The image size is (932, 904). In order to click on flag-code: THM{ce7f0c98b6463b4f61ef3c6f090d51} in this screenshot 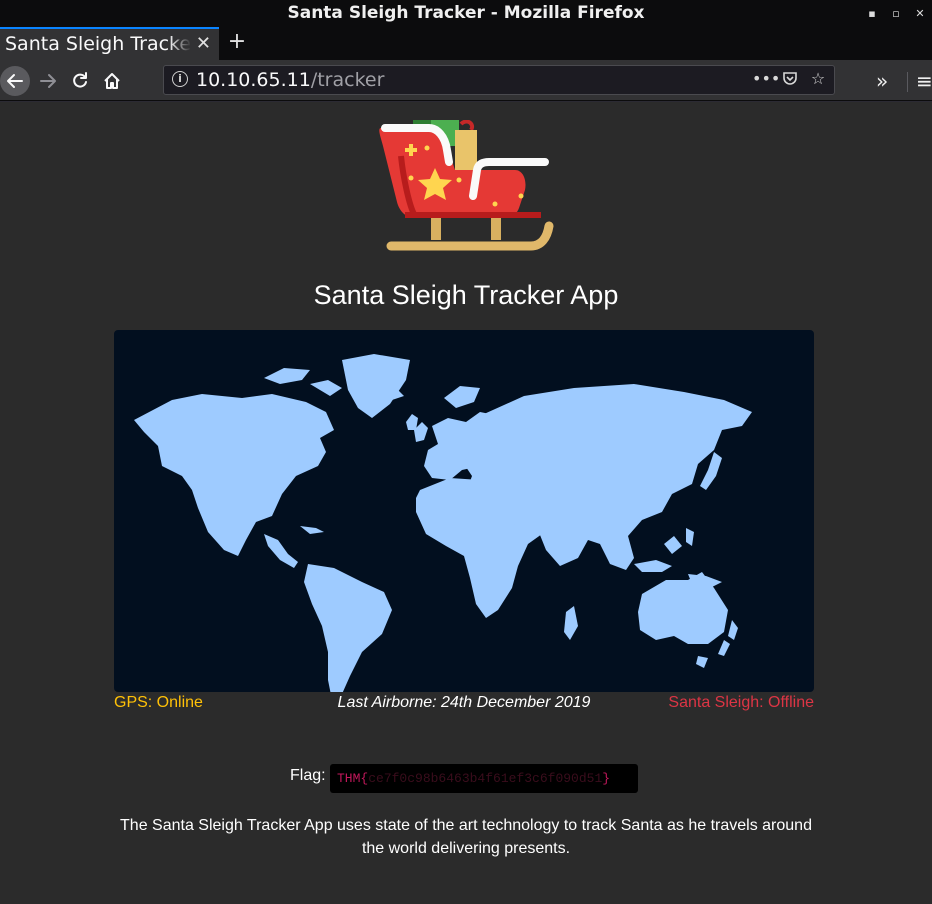, I will do `click(484, 778)`.